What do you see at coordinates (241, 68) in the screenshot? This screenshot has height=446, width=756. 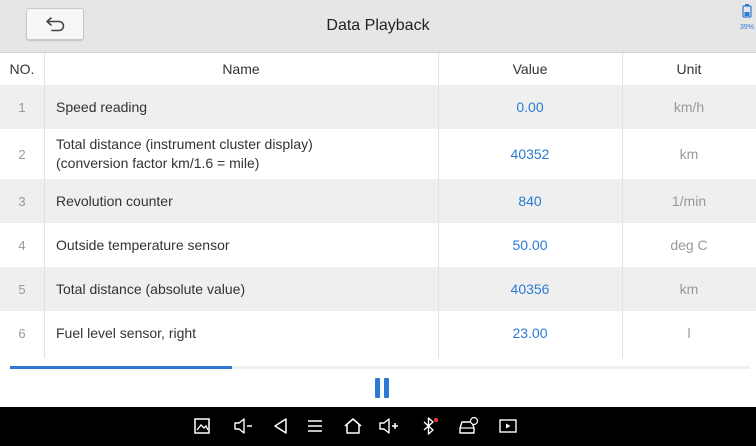 I see `column-header-name: Name` at bounding box center [241, 68].